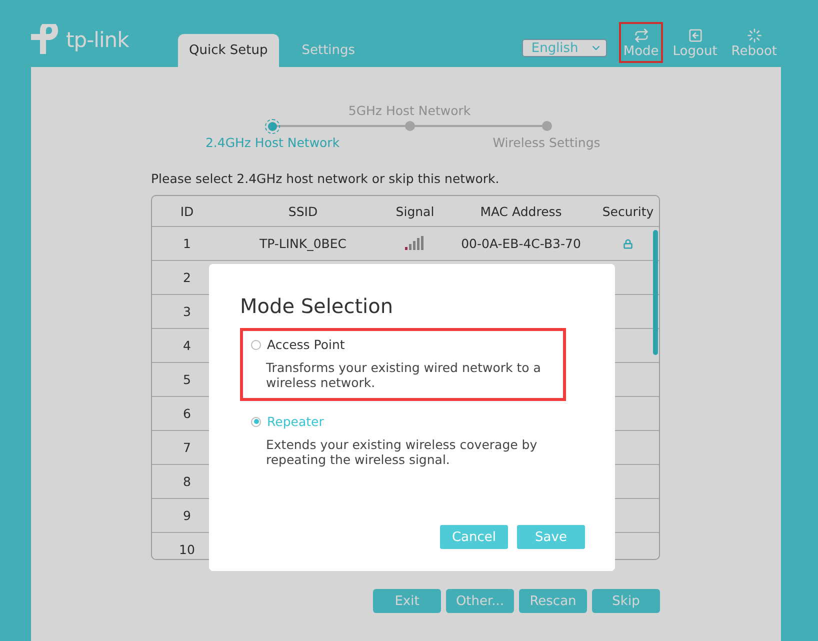 The image size is (818, 641). What do you see at coordinates (287, 421) in the screenshot?
I see `mode-radio-option: Repeater` at bounding box center [287, 421].